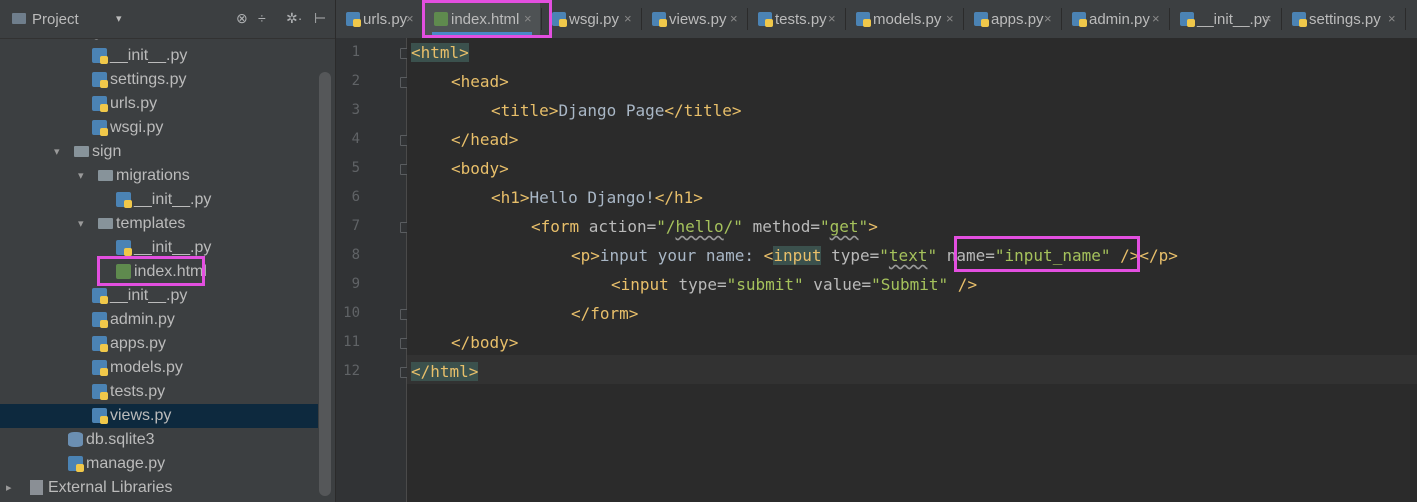  I want to click on tree-item-label: wsgi.py, so click(137, 127).